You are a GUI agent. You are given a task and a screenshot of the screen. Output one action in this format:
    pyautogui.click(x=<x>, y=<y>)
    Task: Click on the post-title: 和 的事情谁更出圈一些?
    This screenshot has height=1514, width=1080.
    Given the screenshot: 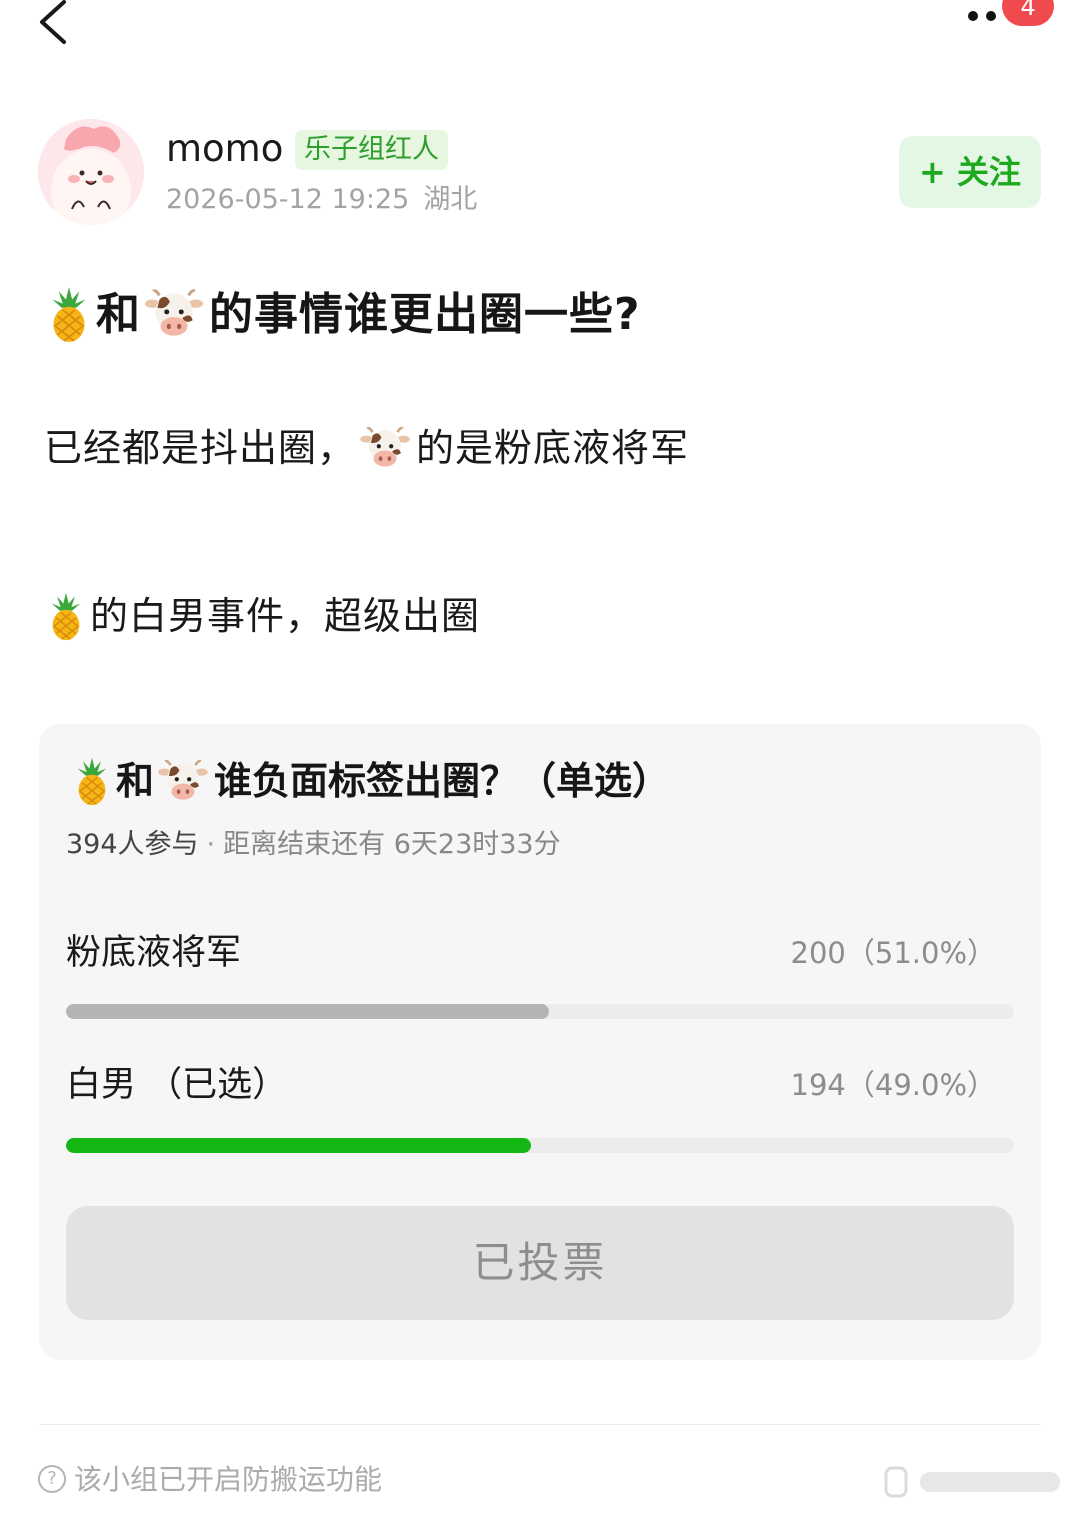 What is the action you would take?
    pyautogui.click(x=342, y=317)
    